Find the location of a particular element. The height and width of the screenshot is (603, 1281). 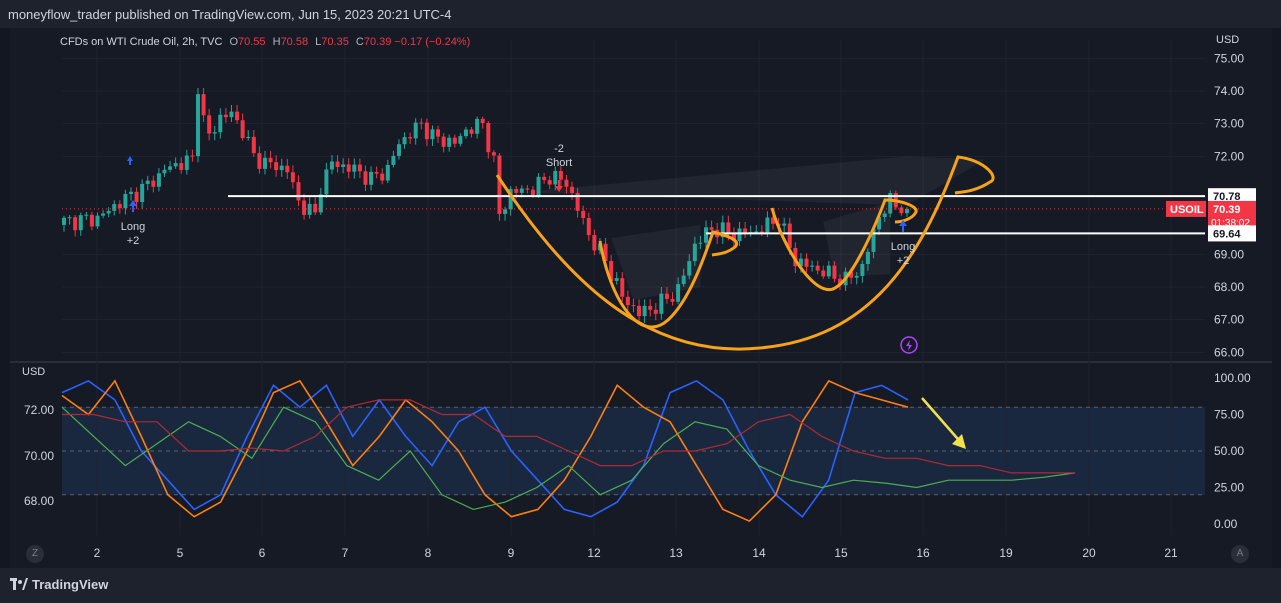

zoom-button: Z is located at coordinates (35, 554).